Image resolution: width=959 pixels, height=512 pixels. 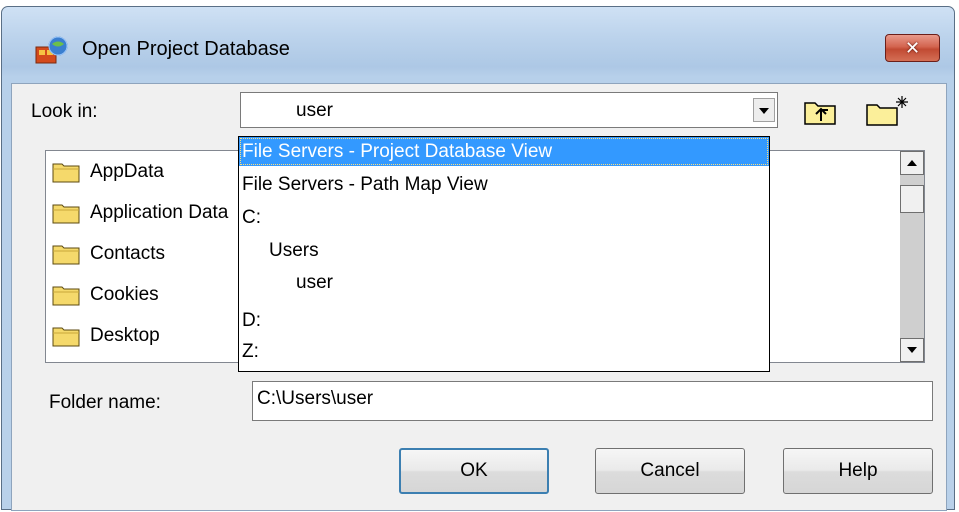 What do you see at coordinates (105, 402) in the screenshot?
I see `folder-name-label: Folder name:` at bounding box center [105, 402].